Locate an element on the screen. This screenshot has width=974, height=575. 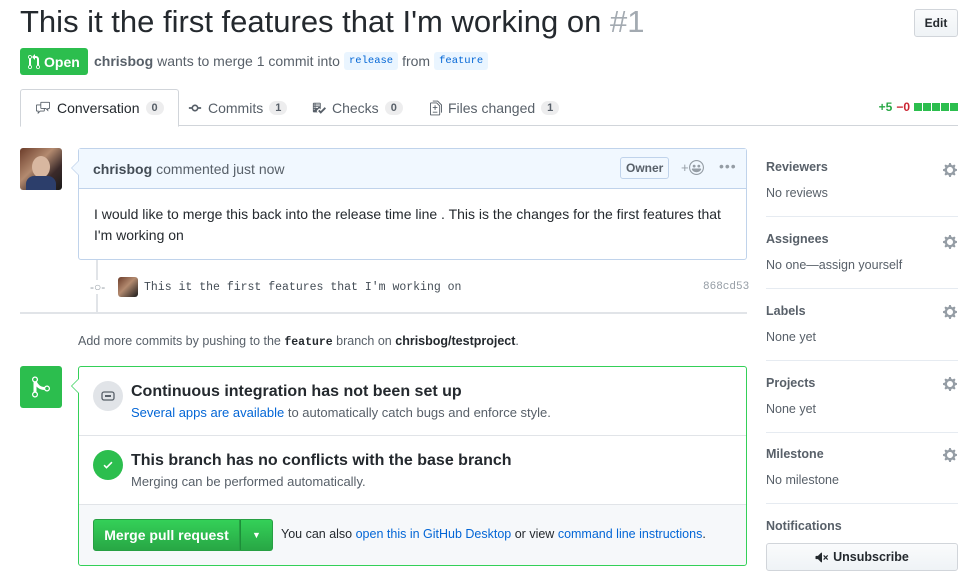
tab-files-changed: Files changed 1 is located at coordinates (494, 107).